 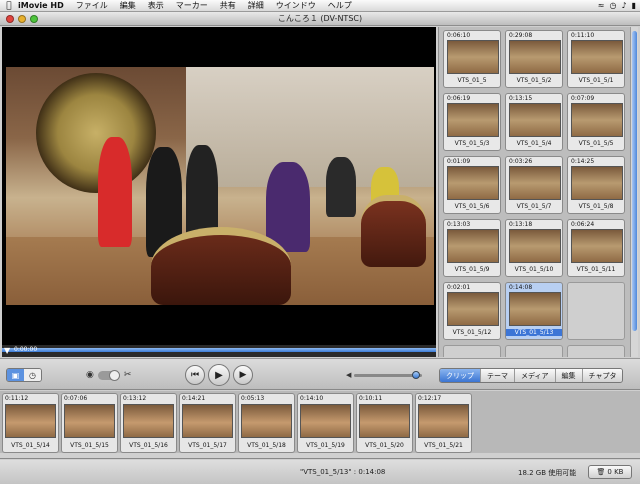 I want to click on clip-tile-selected: 0:14:08 VTS_01_5/13, so click(x=534, y=311).